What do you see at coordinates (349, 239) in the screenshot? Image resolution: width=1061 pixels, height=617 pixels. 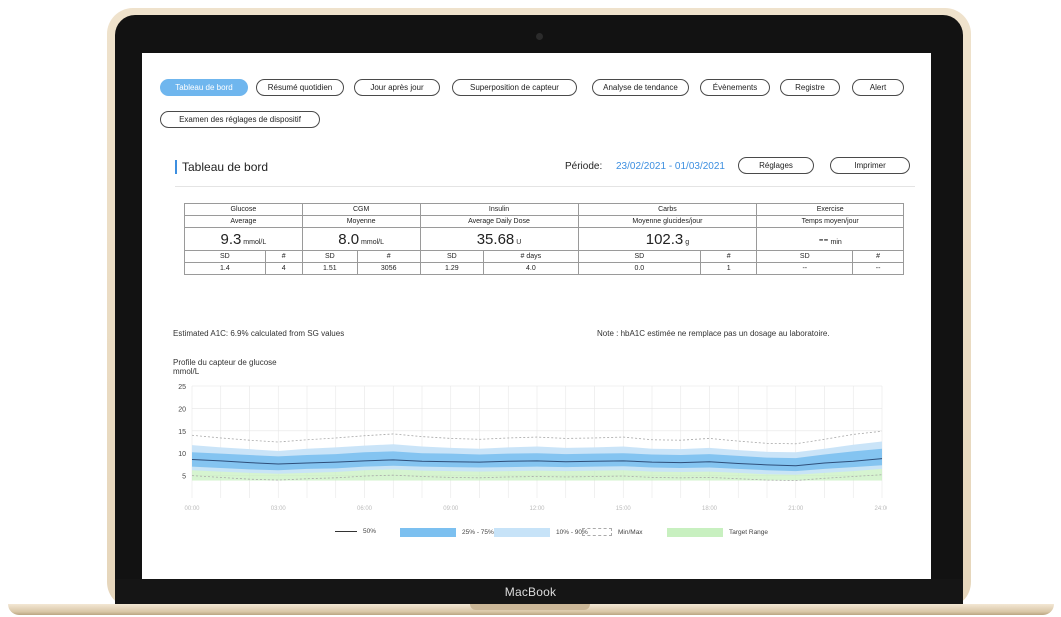 I see `stat-value: 8.0` at bounding box center [349, 239].